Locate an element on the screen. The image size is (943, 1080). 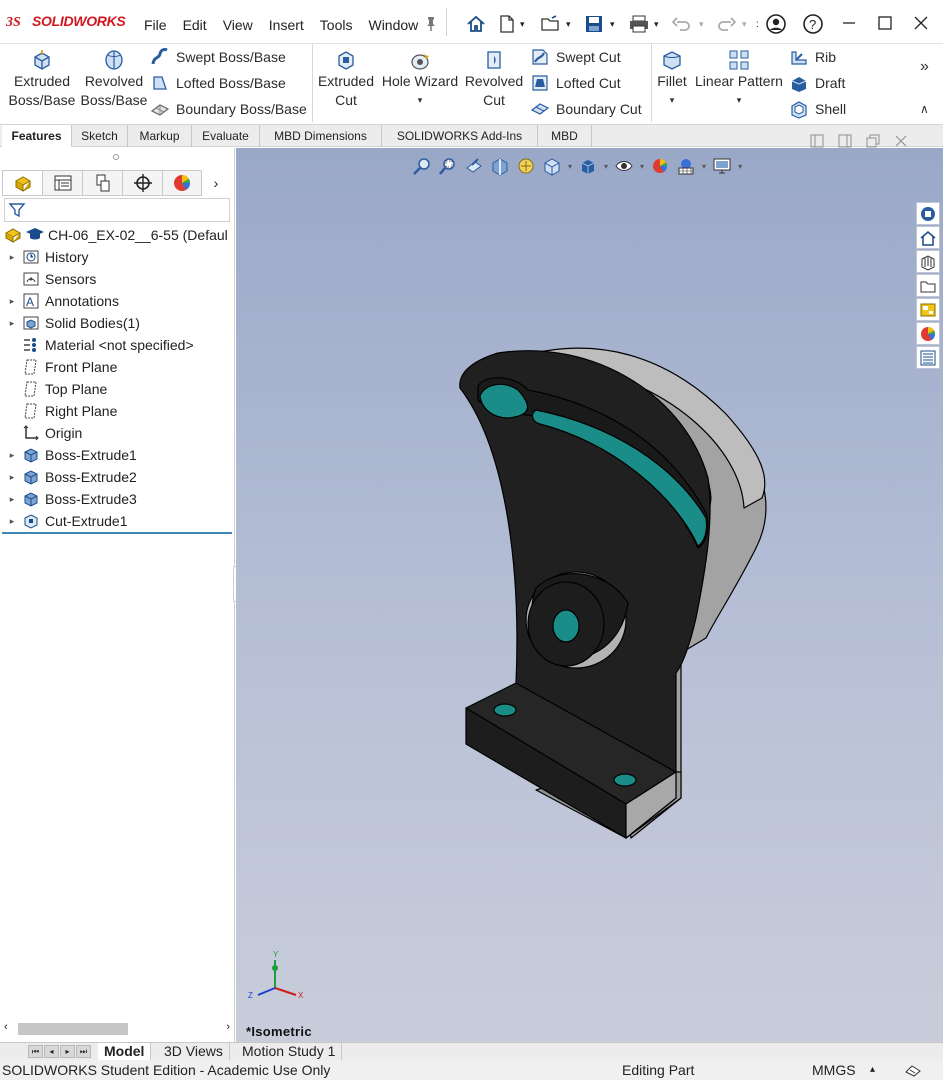
property-manager-tab is located at coordinates (62, 183).